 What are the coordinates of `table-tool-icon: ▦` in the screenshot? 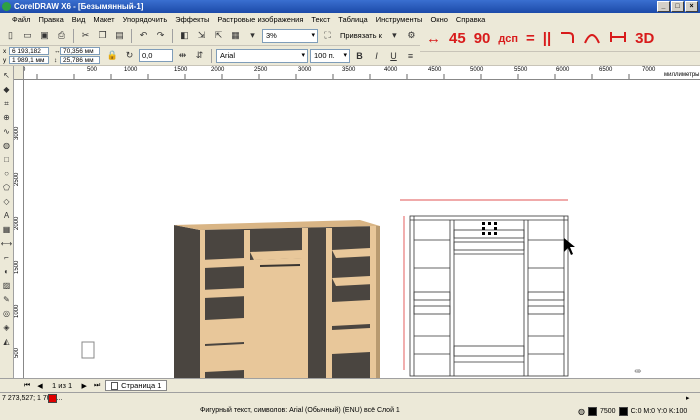 It's located at (7, 229).